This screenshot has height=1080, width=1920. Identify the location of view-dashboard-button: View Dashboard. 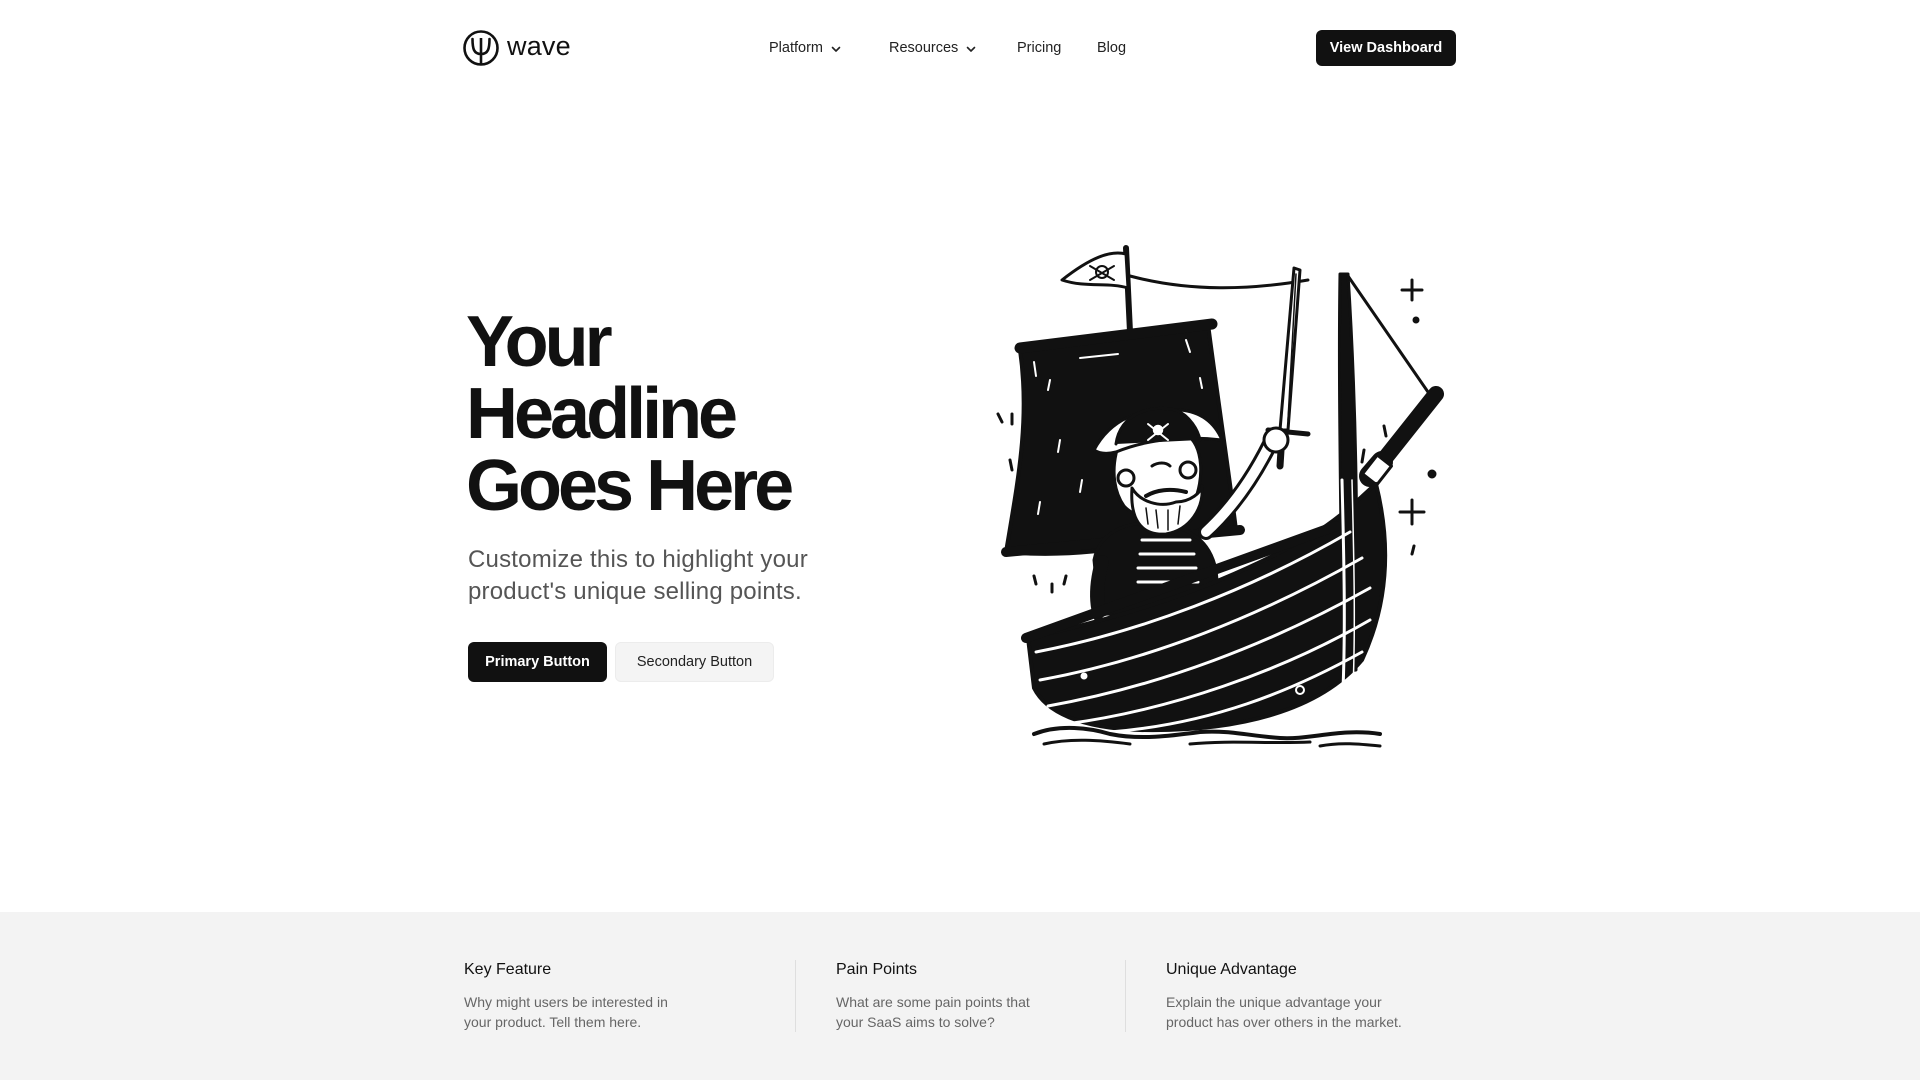
(1386, 48).